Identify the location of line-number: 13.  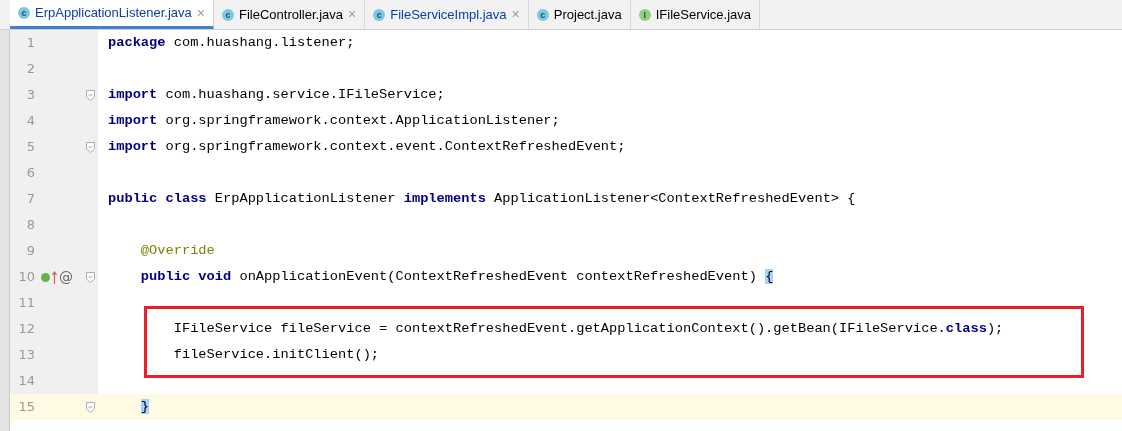
(26, 355).